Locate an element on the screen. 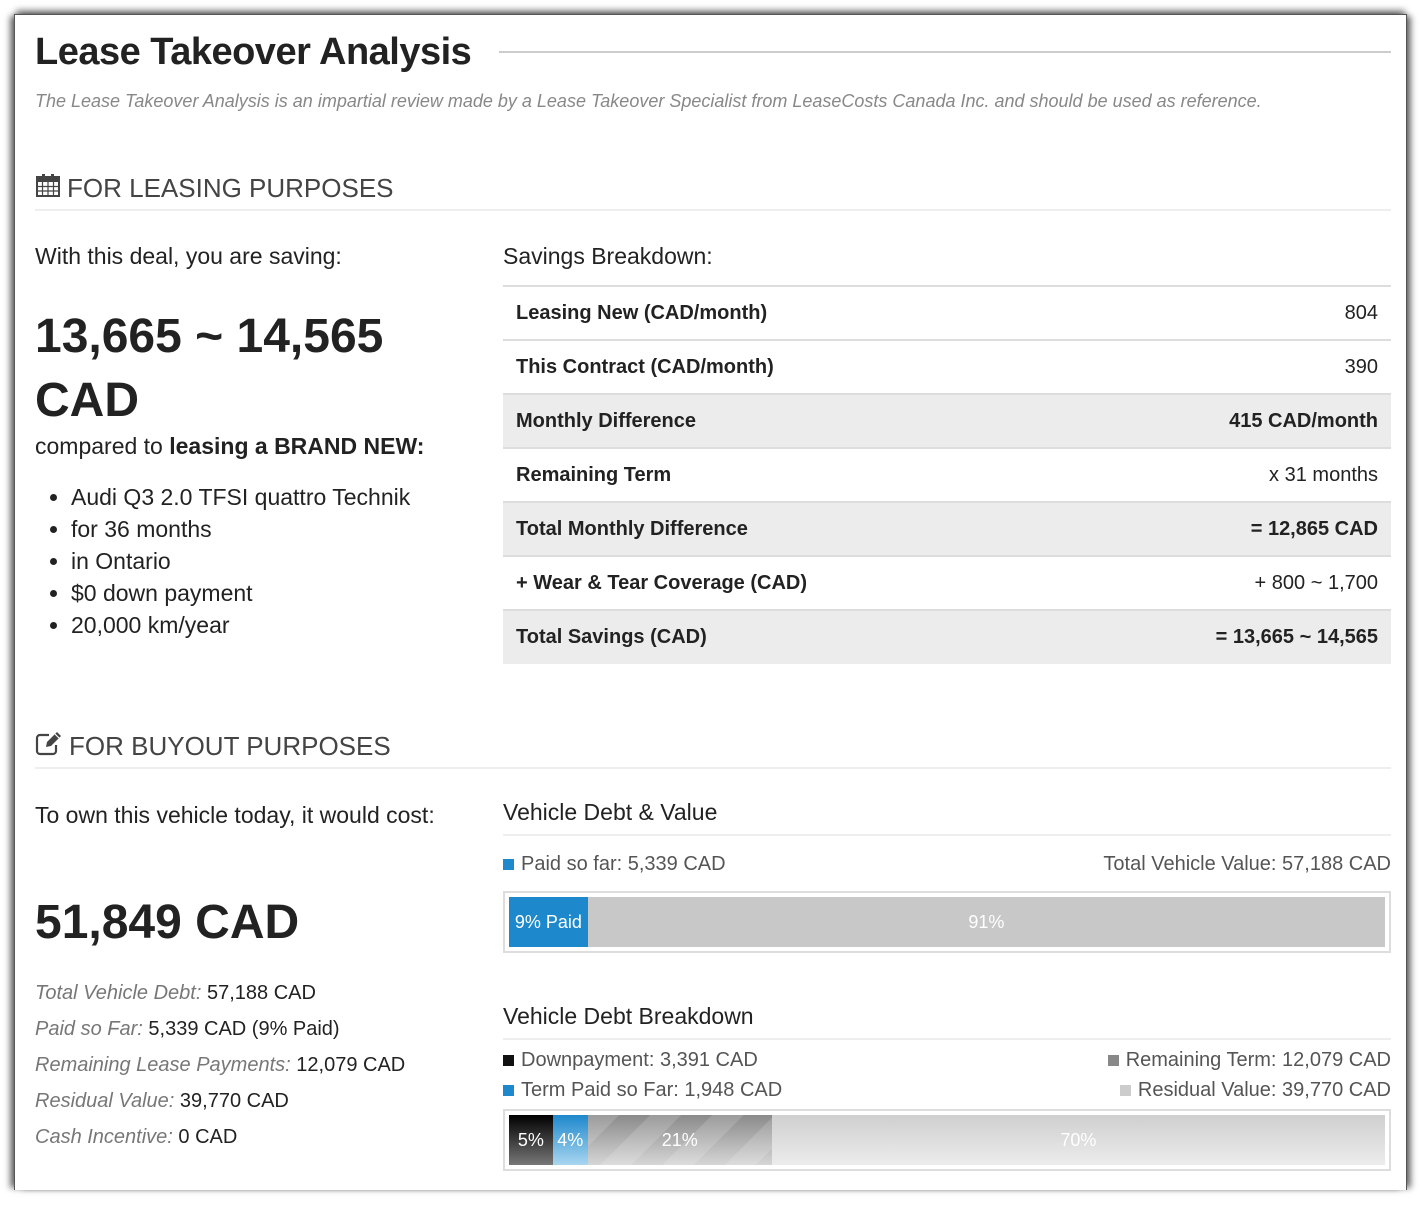 The width and height of the screenshot is (1421, 1230). row-label: This Contract (CAD/month) is located at coordinates (781, 367).